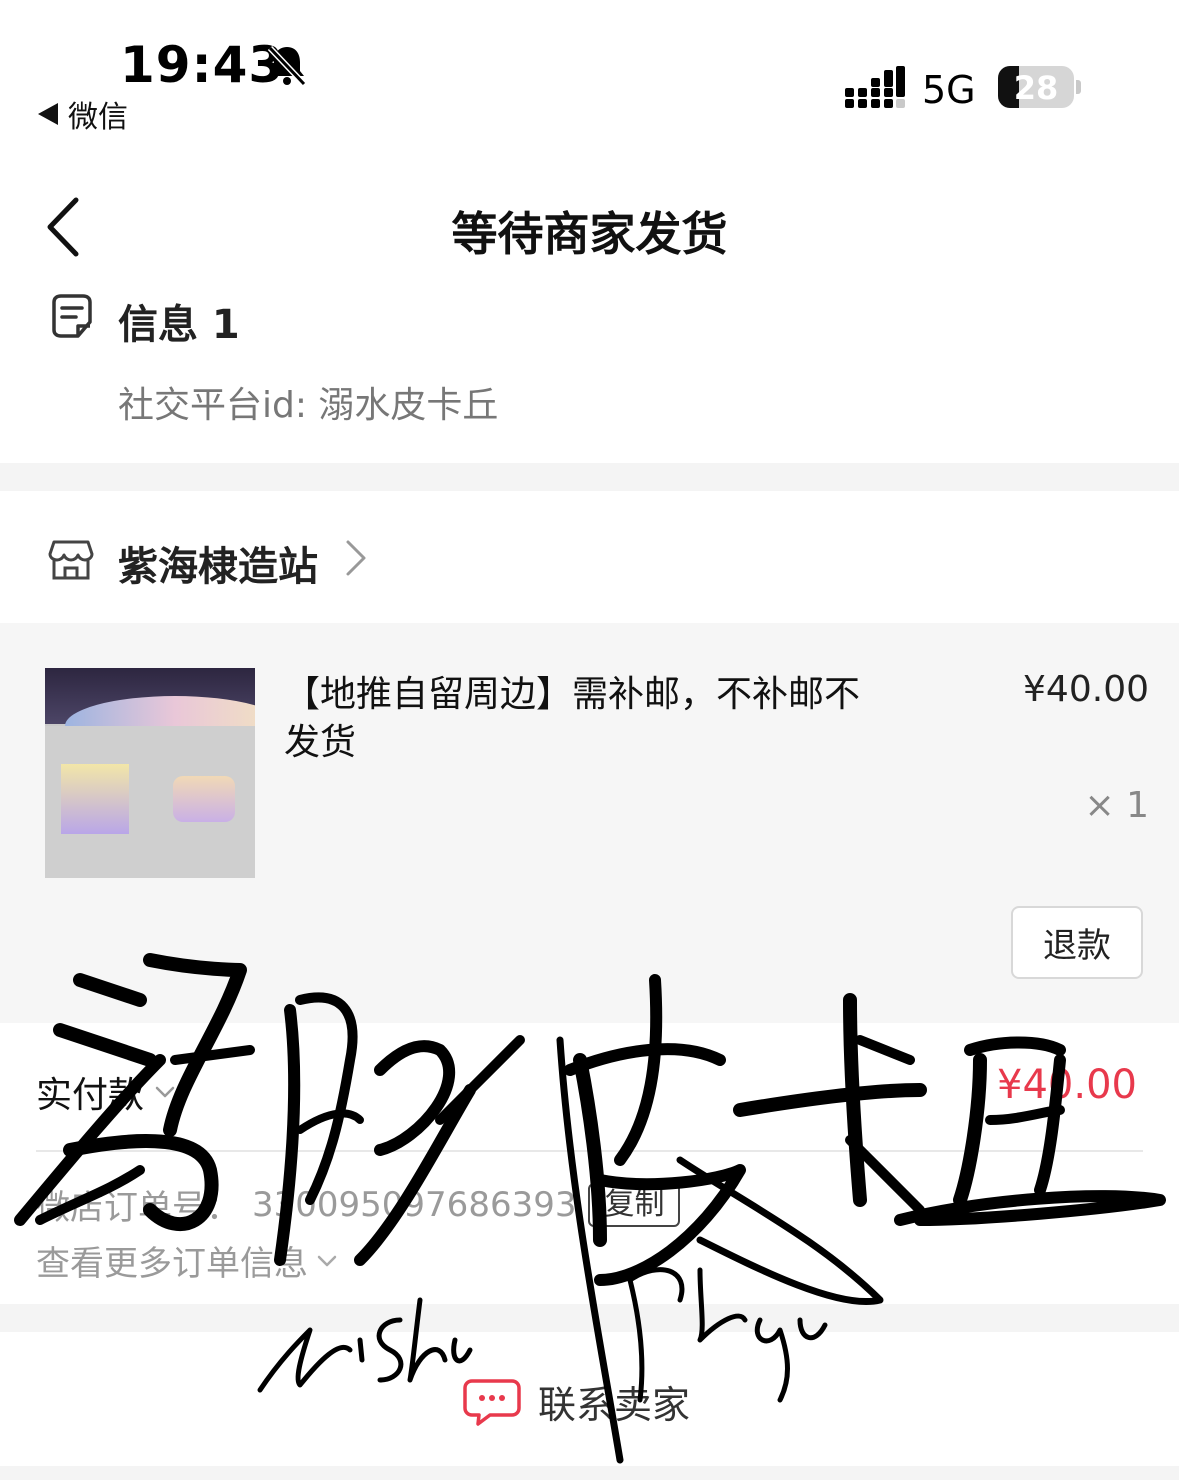 This screenshot has height=1480, width=1179. What do you see at coordinates (202, 65) in the screenshot?
I see `status-time: 19:43` at bounding box center [202, 65].